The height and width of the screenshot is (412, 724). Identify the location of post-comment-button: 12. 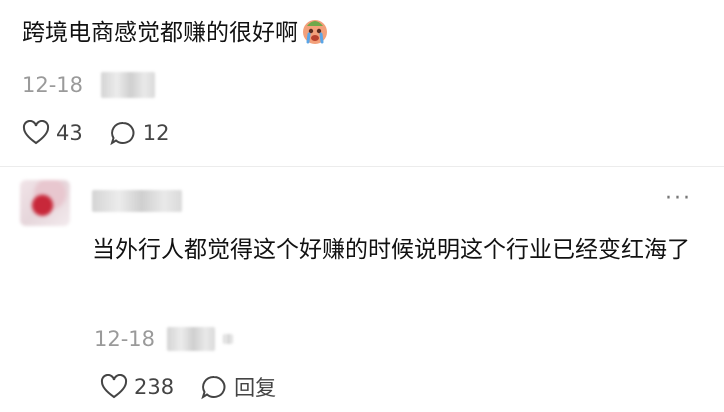
(139, 133).